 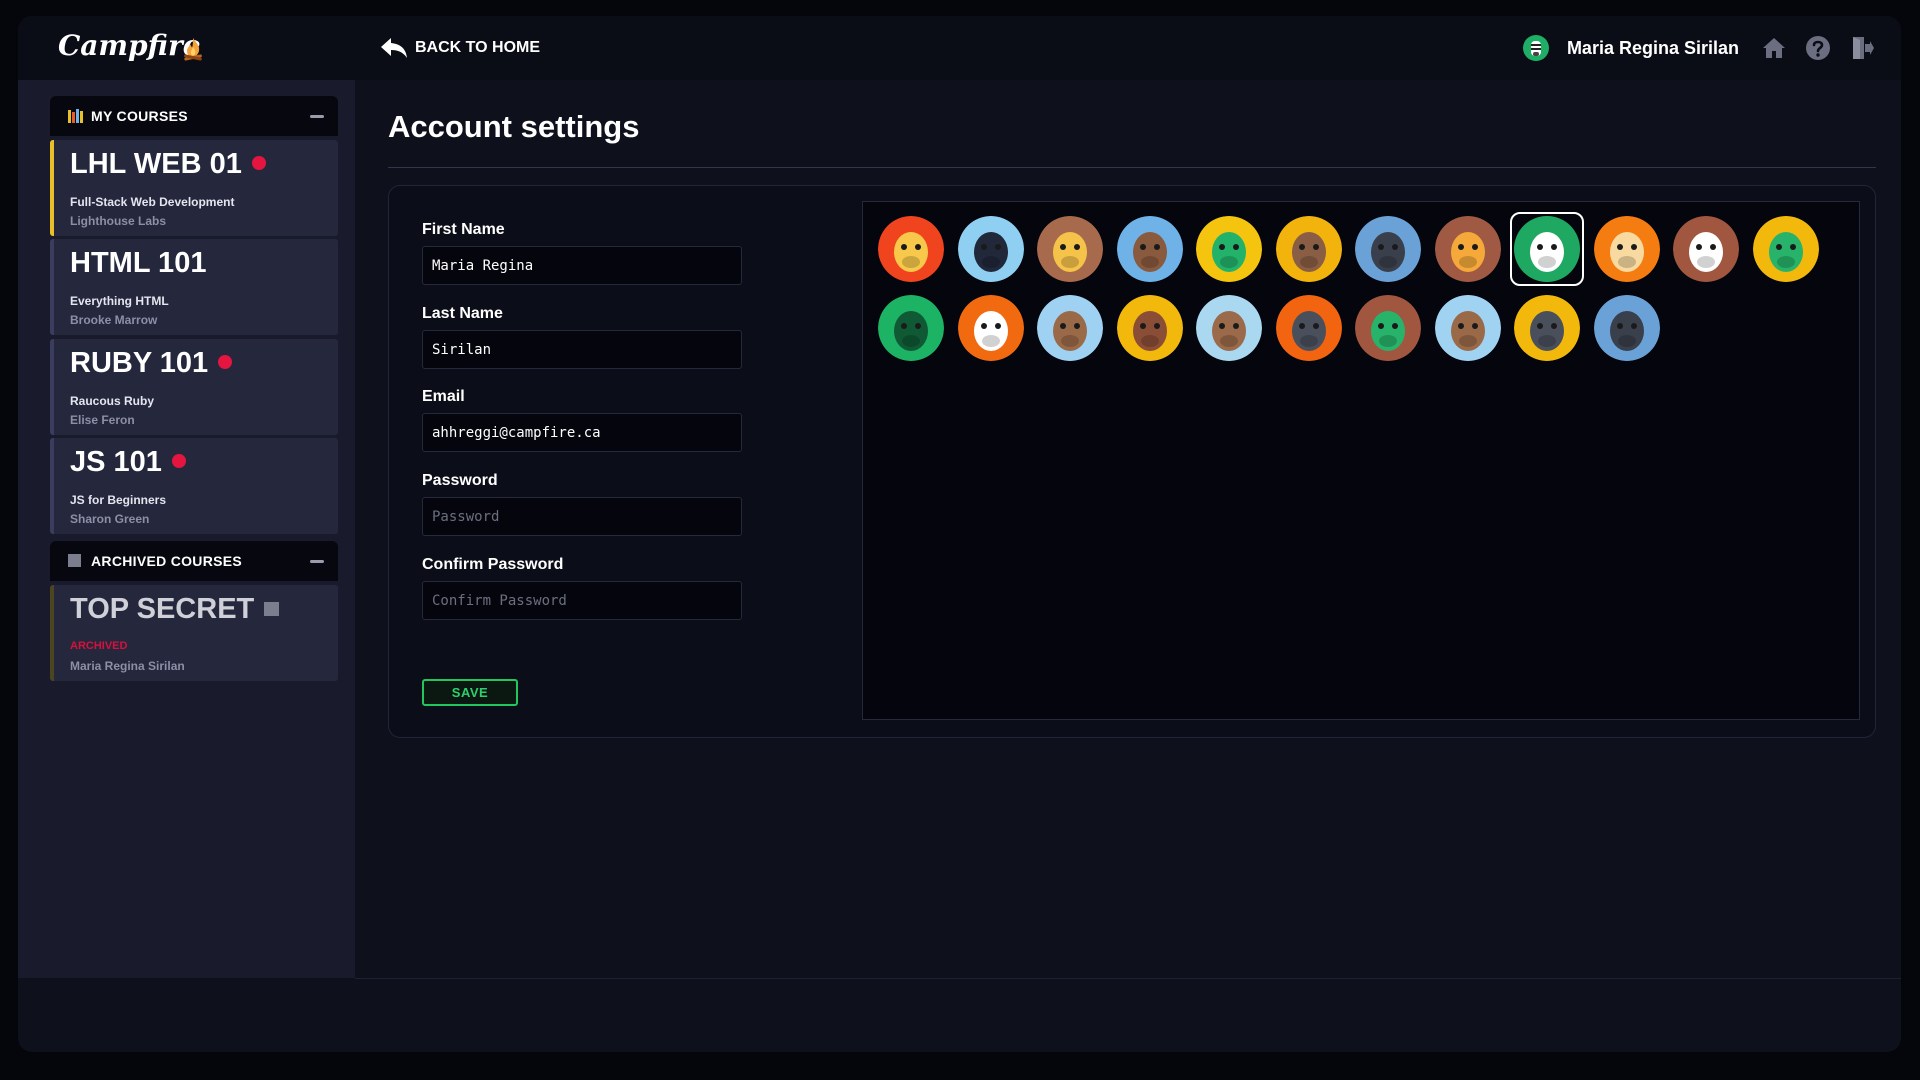 I want to click on footer-divider, so click(x=1128, y=978).